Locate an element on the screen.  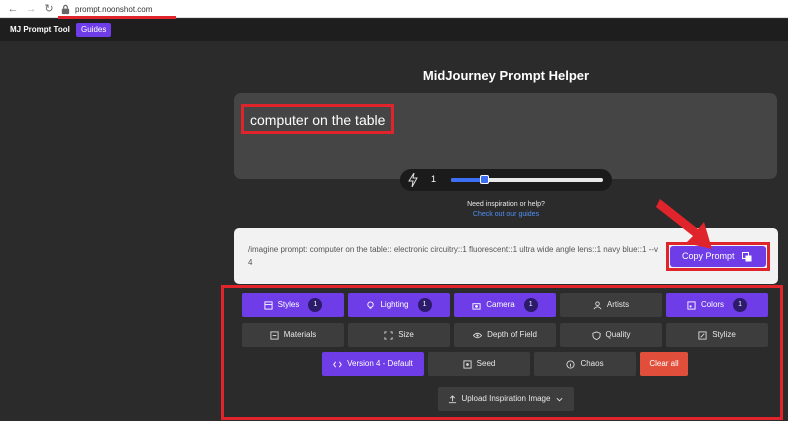
prompt-highlight-annotation is located at coordinates (317, 119).